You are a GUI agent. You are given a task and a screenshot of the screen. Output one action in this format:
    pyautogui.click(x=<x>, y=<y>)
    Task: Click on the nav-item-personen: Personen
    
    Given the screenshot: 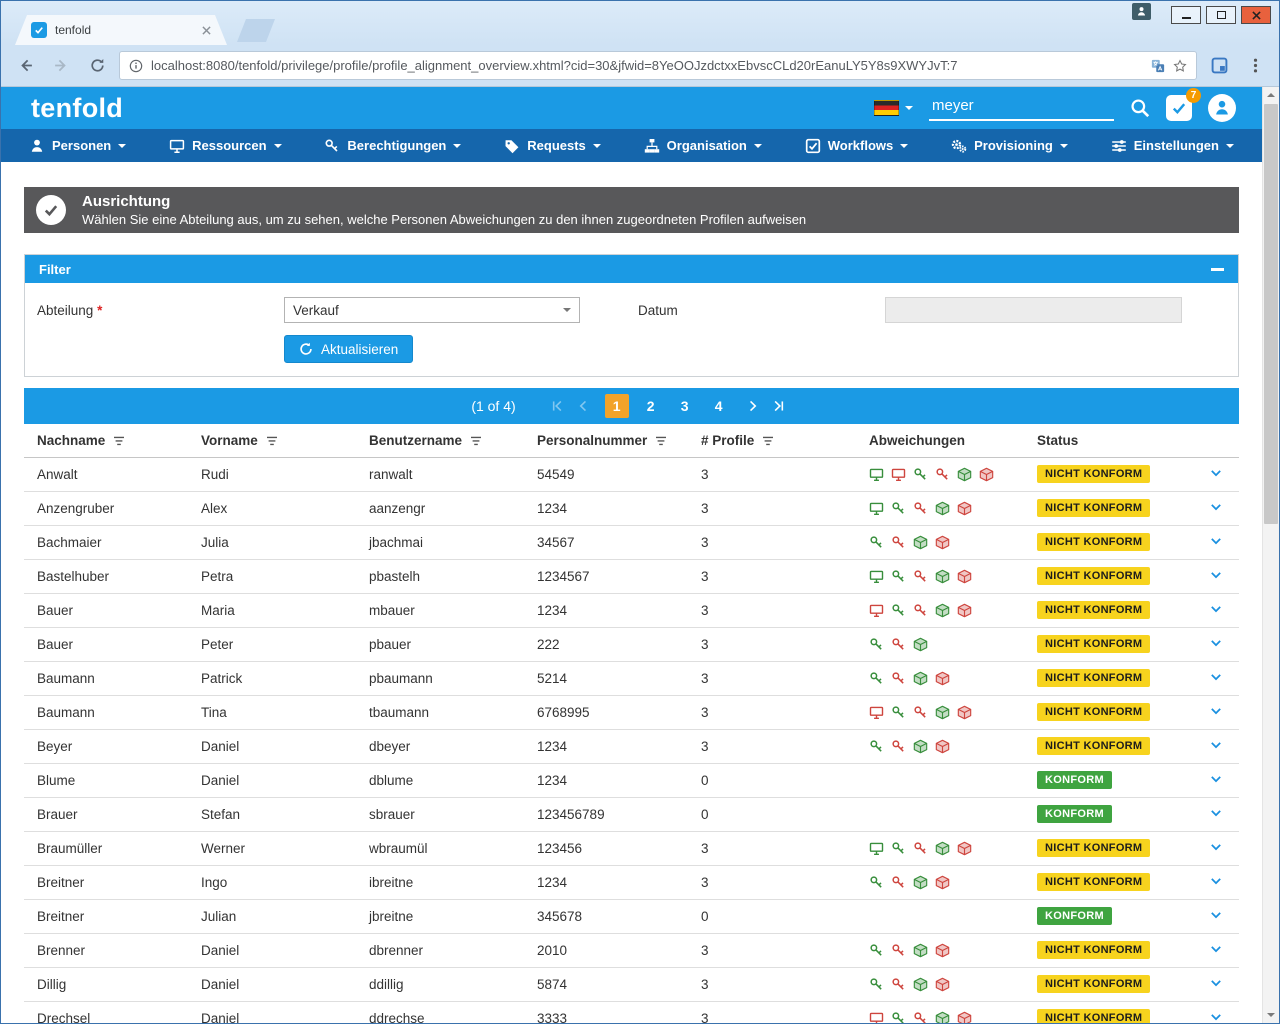 What is the action you would take?
    pyautogui.click(x=78, y=146)
    